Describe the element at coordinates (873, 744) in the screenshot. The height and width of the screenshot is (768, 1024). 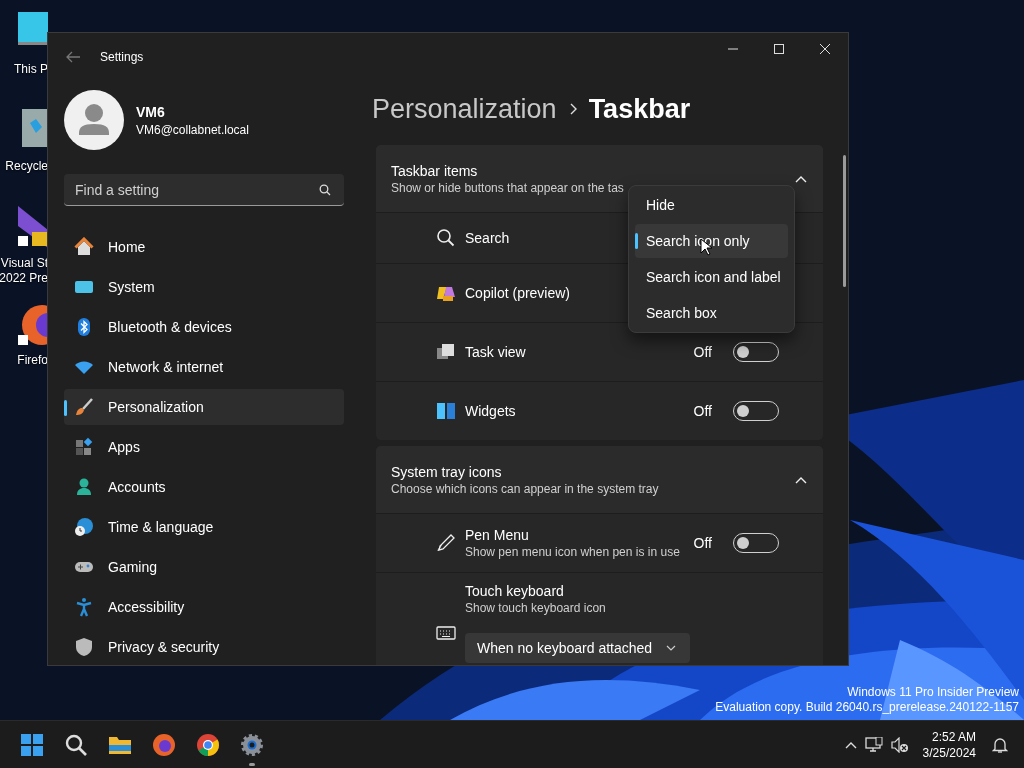
I see `network-icon` at that location.